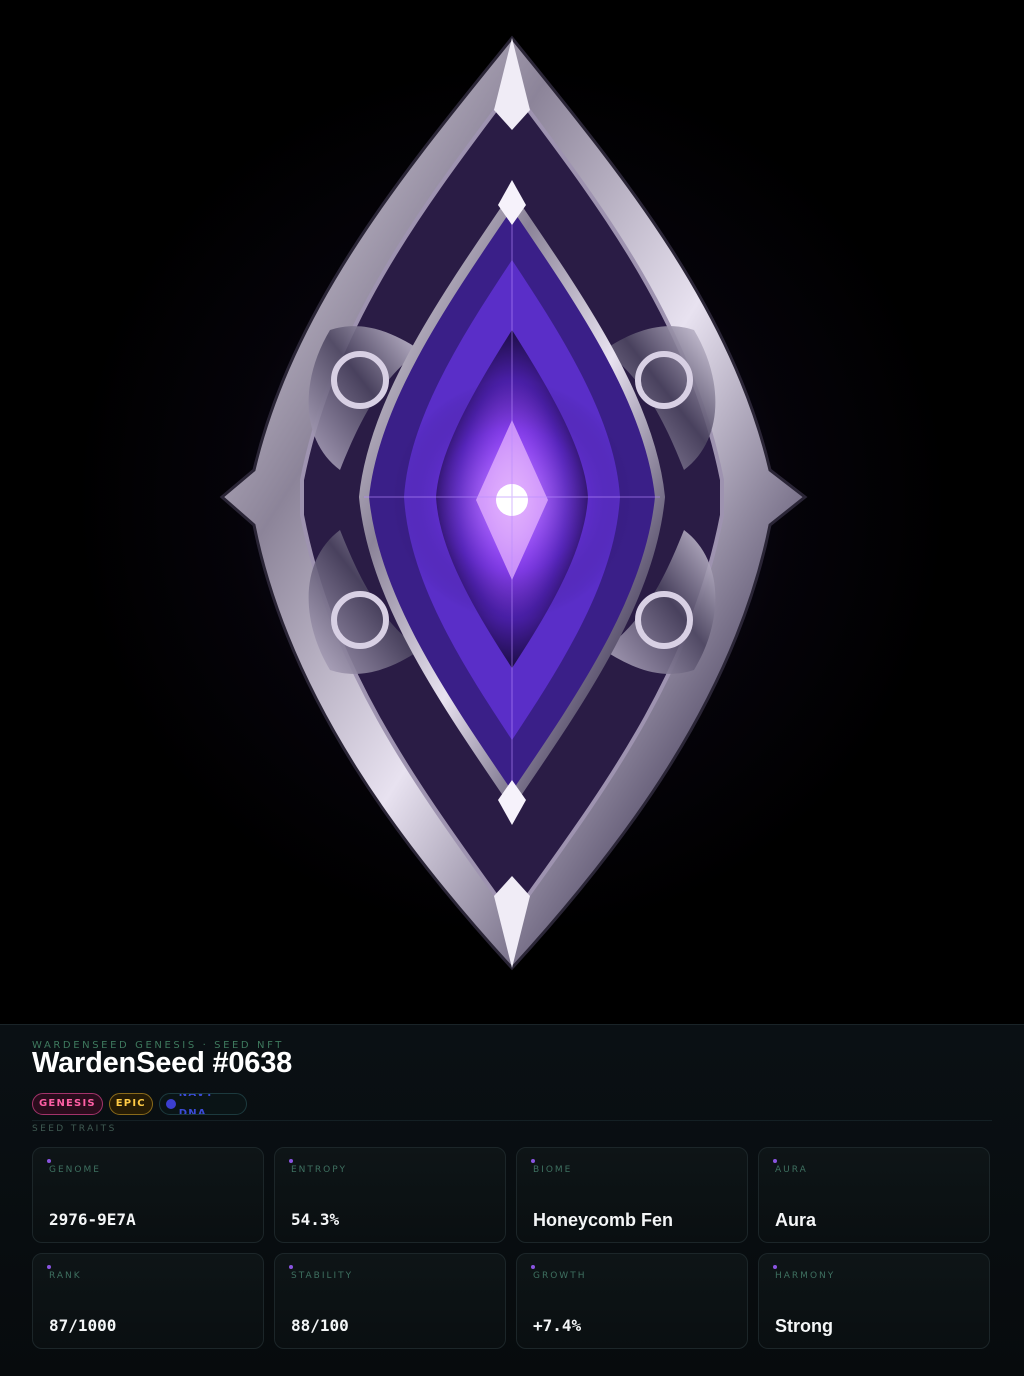  Describe the element at coordinates (319, 1170) in the screenshot. I see `trait-label: ENTROPY` at that location.